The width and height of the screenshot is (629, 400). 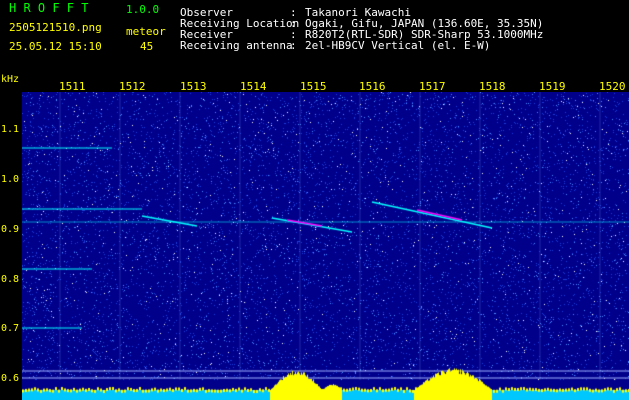 I want to click on y-unit-label: kHz, so click(x=10, y=79).